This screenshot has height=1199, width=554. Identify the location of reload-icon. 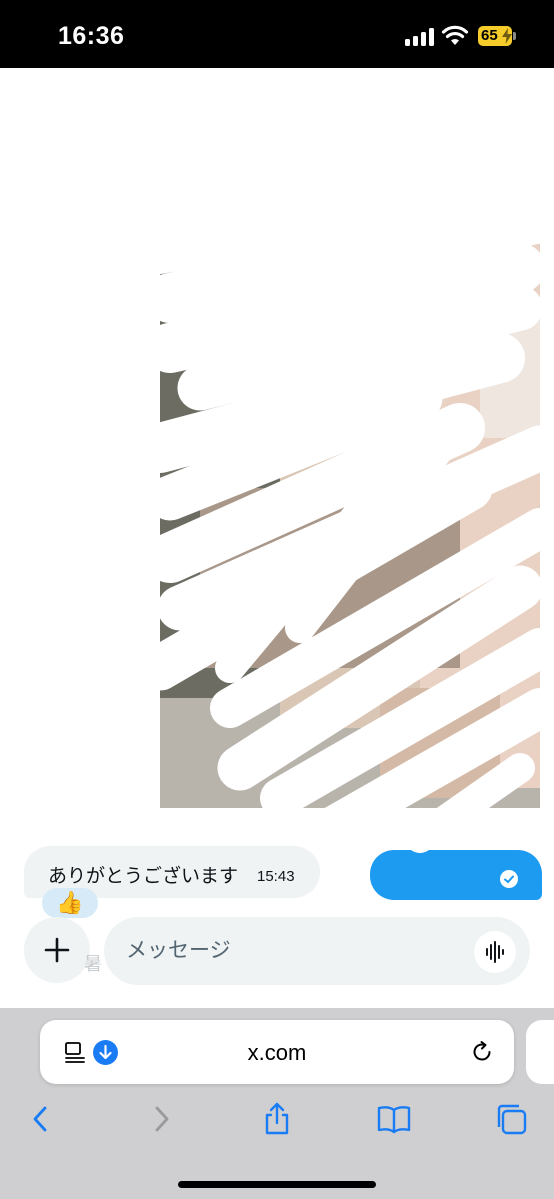
(482, 1052).